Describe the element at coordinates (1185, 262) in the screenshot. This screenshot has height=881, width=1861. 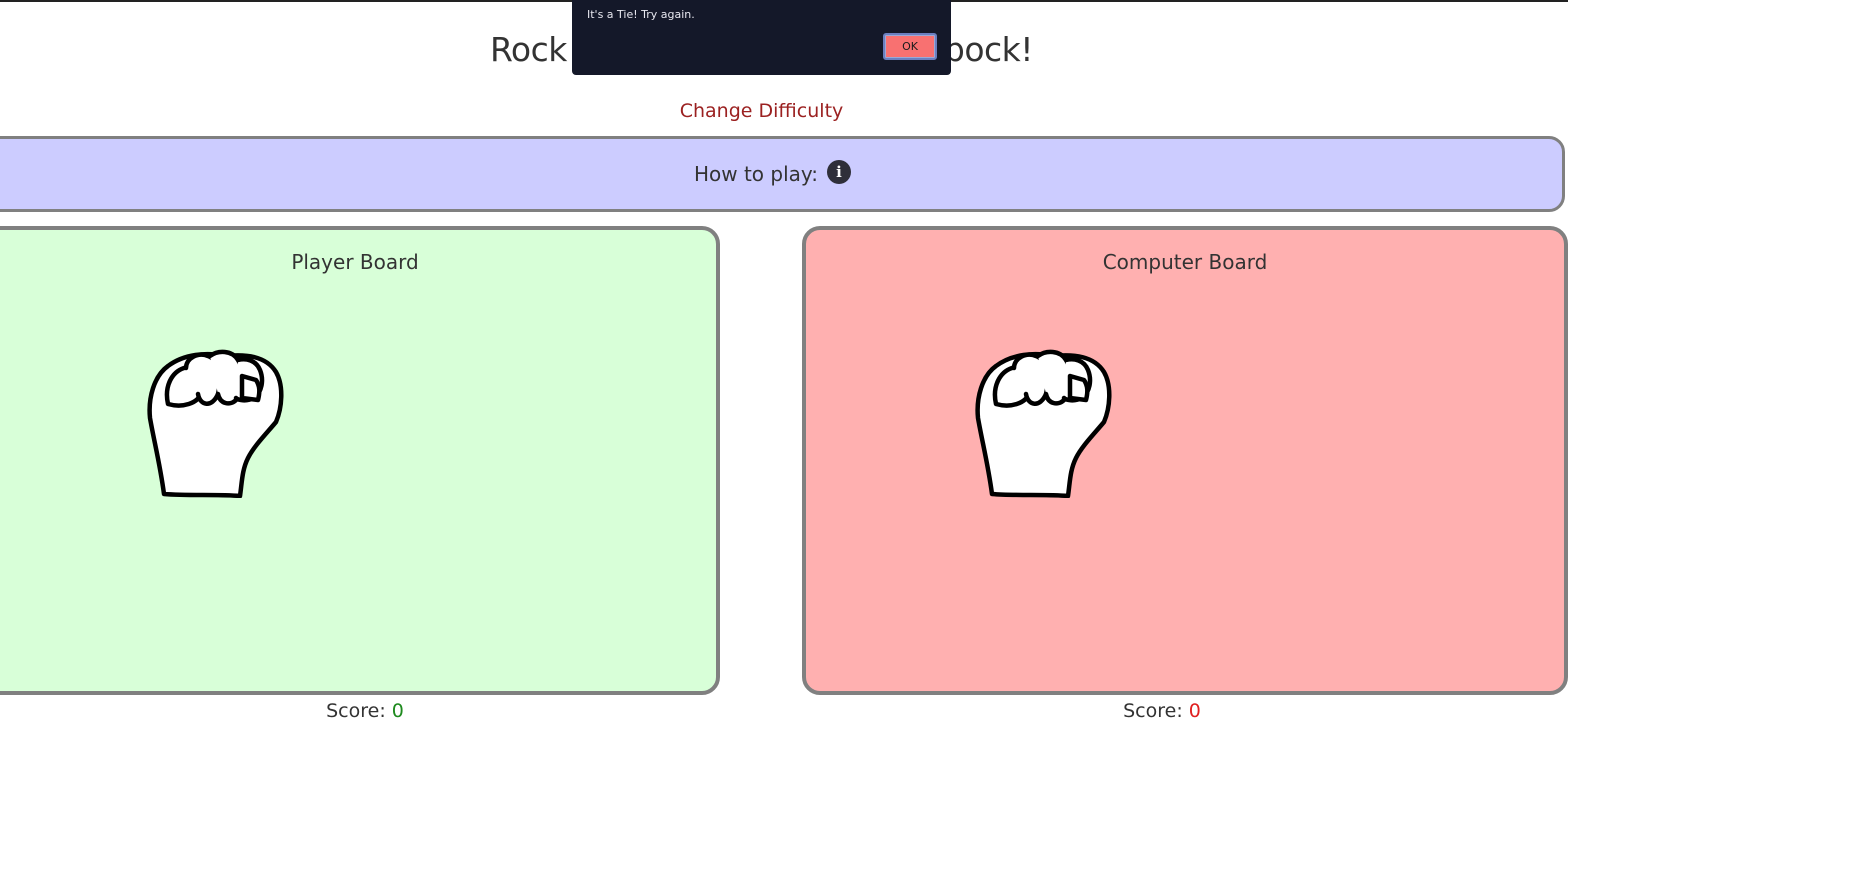
I see `computer-board-title: Computer Board` at that location.